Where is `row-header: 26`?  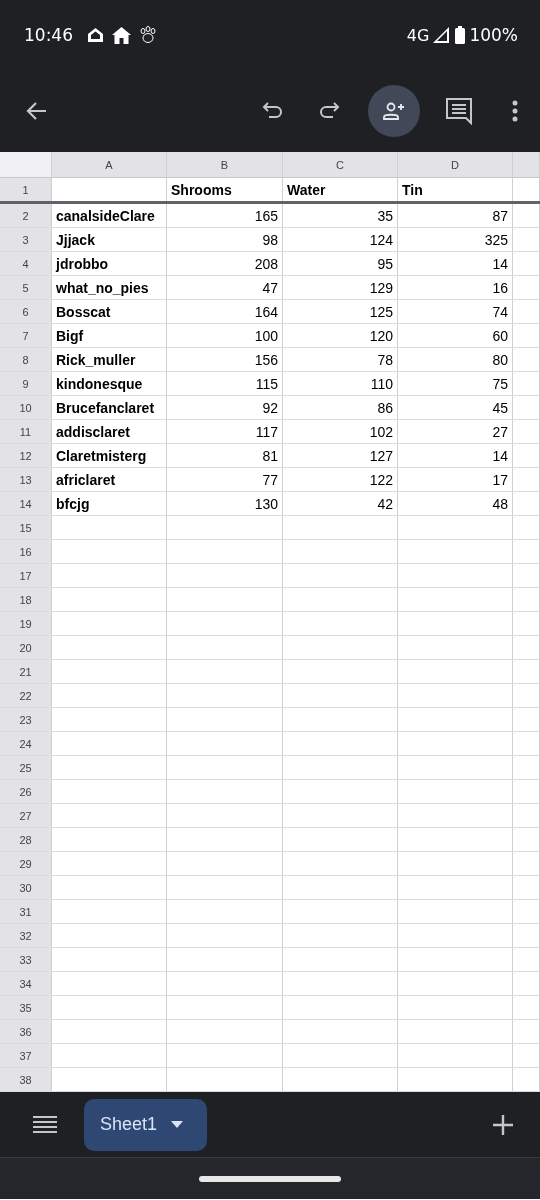
row-header: 26 is located at coordinates (26, 791).